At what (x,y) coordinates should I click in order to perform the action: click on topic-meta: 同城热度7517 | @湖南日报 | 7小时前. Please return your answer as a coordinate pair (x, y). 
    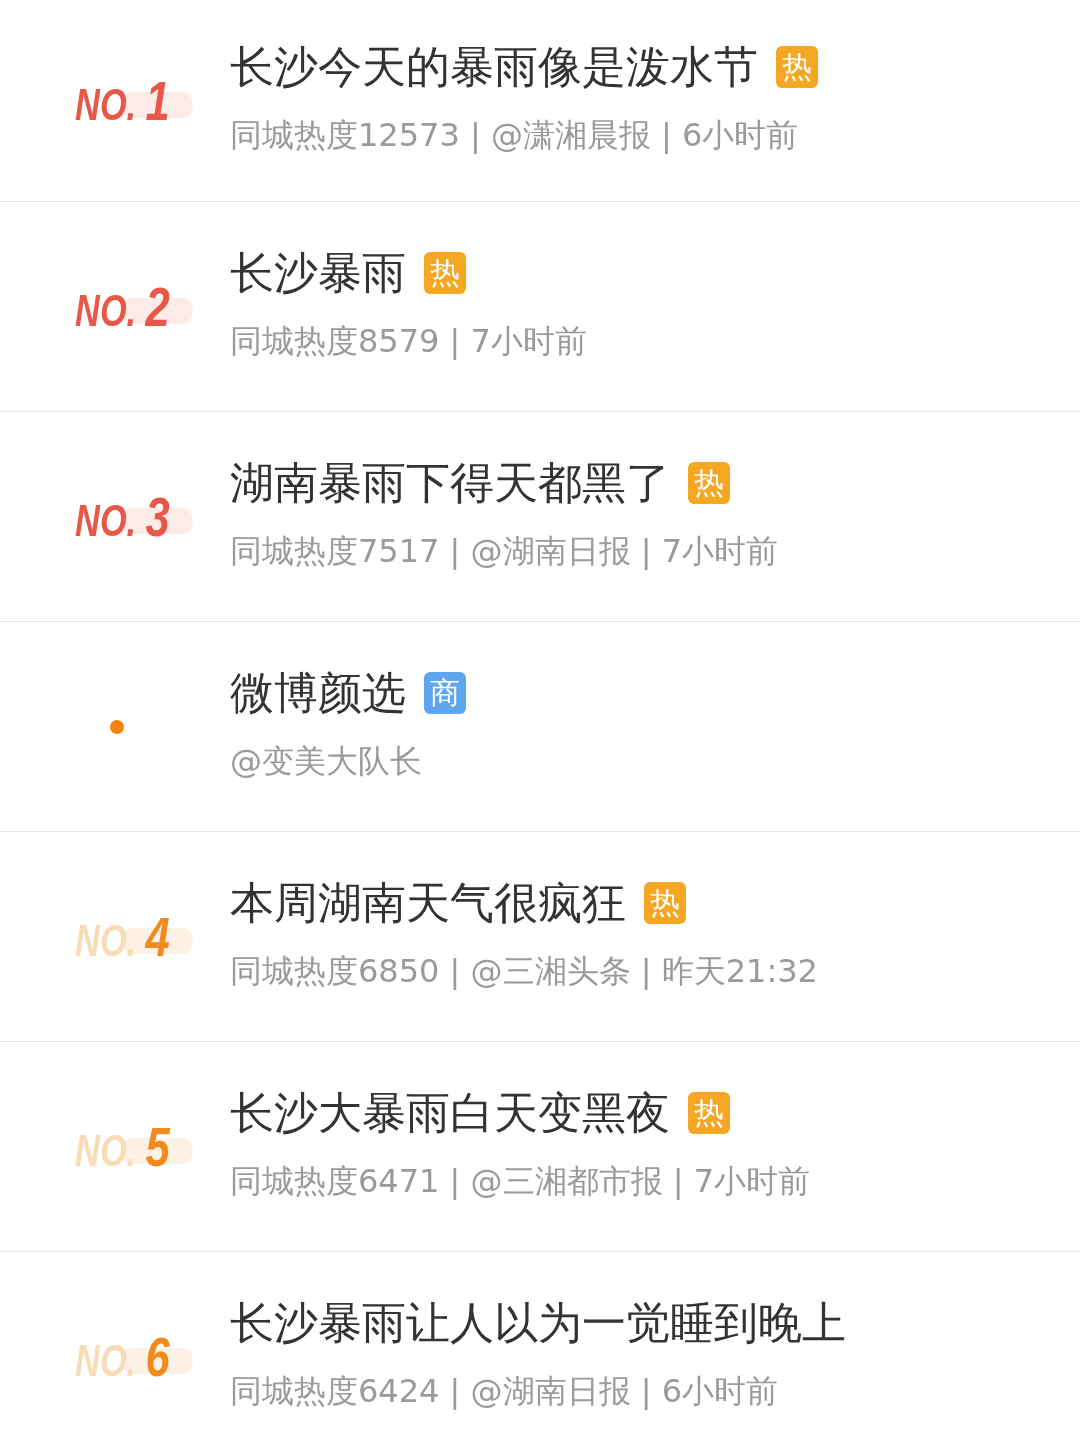
    Looking at the image, I should click on (504, 551).